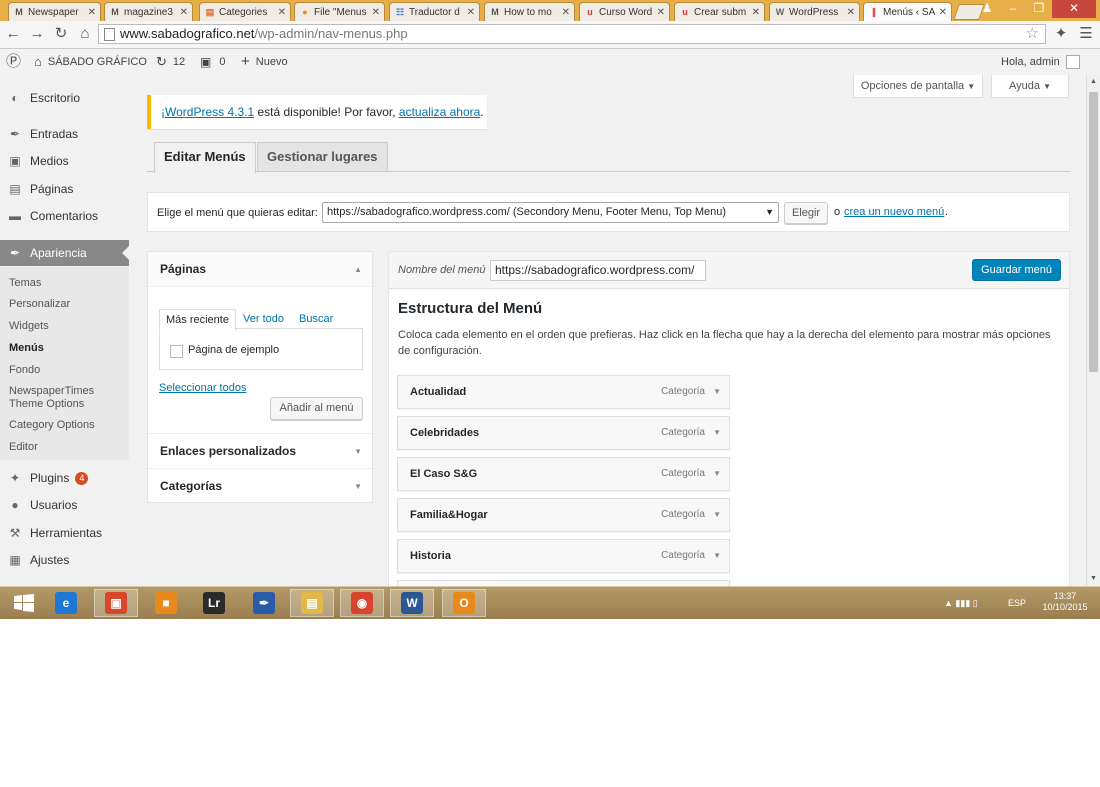 Image resolution: width=1100 pixels, height=787 pixels. I want to click on taskbar-app: ▣, so click(116, 603).